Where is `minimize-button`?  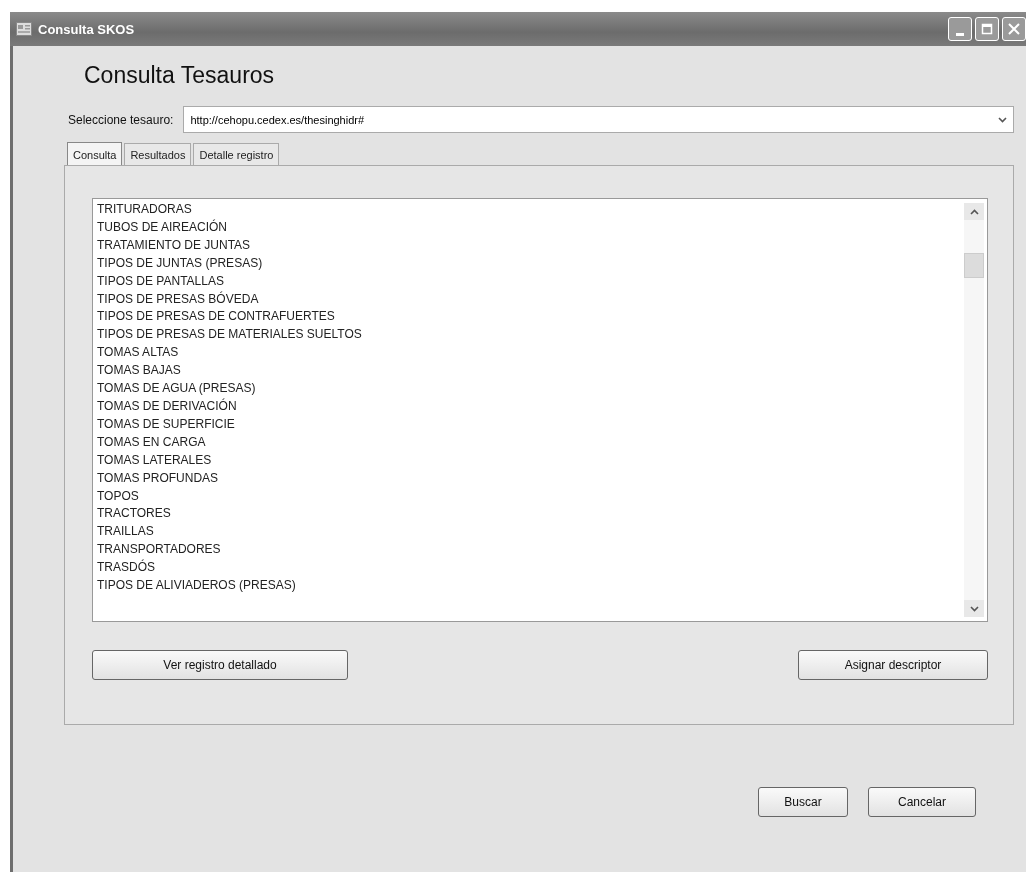 minimize-button is located at coordinates (960, 29).